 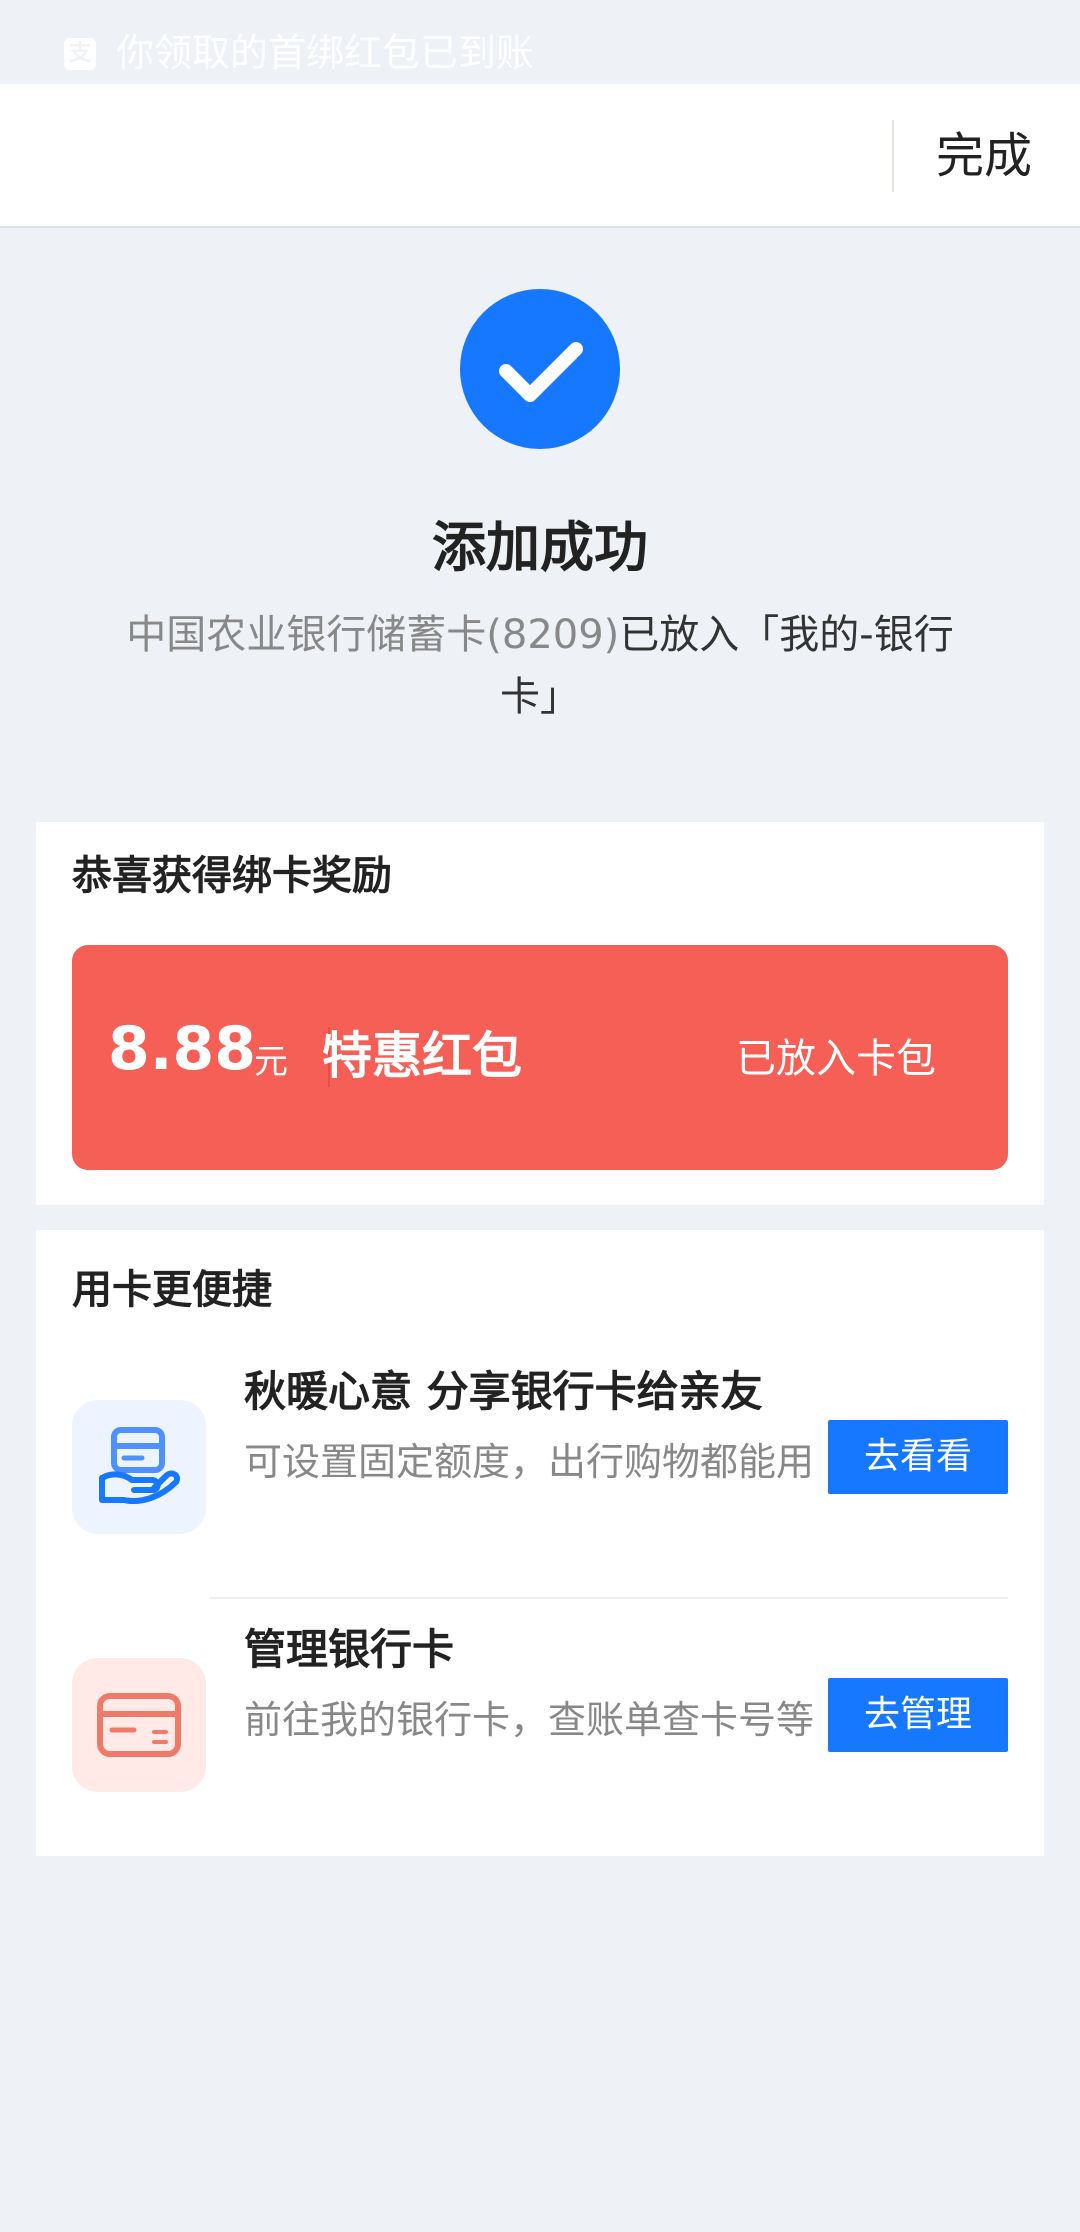 I want to click on success-description-card: 中国农业银行储蓄卡(8209), so click(x=373, y=635).